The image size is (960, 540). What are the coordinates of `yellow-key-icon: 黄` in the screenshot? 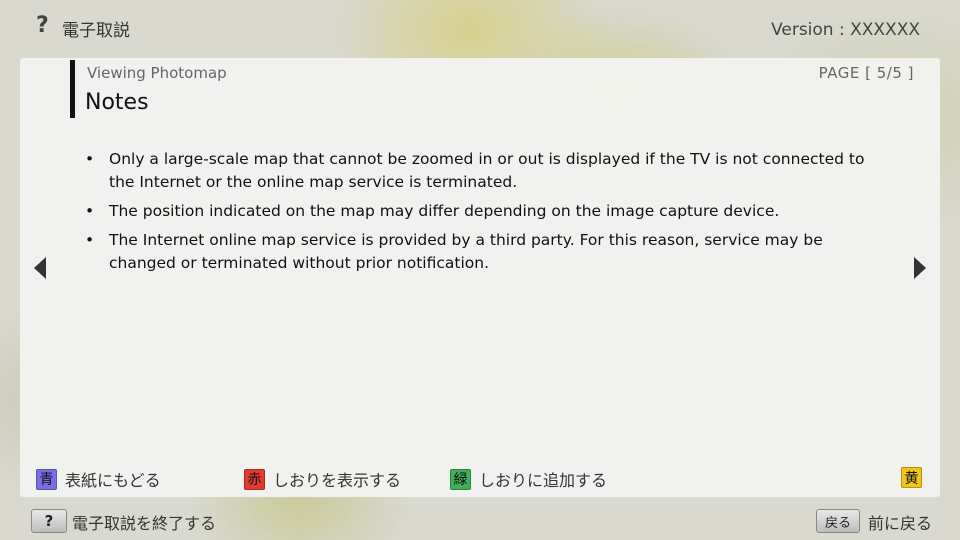 It's located at (911, 477).